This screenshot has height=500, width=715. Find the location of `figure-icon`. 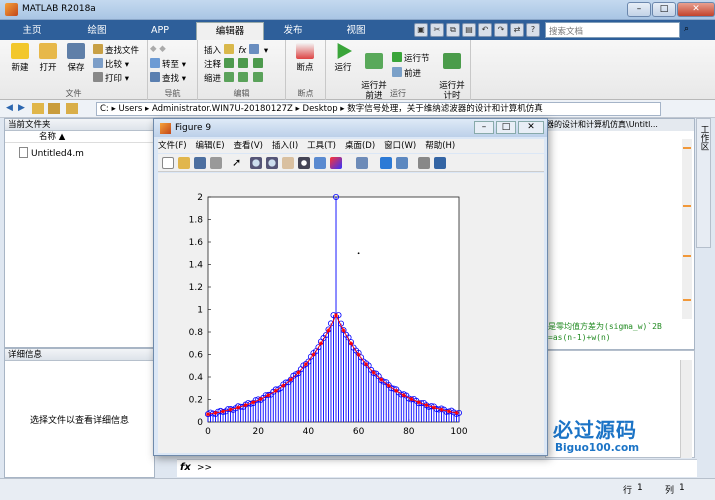

figure-icon is located at coordinates (165, 128).